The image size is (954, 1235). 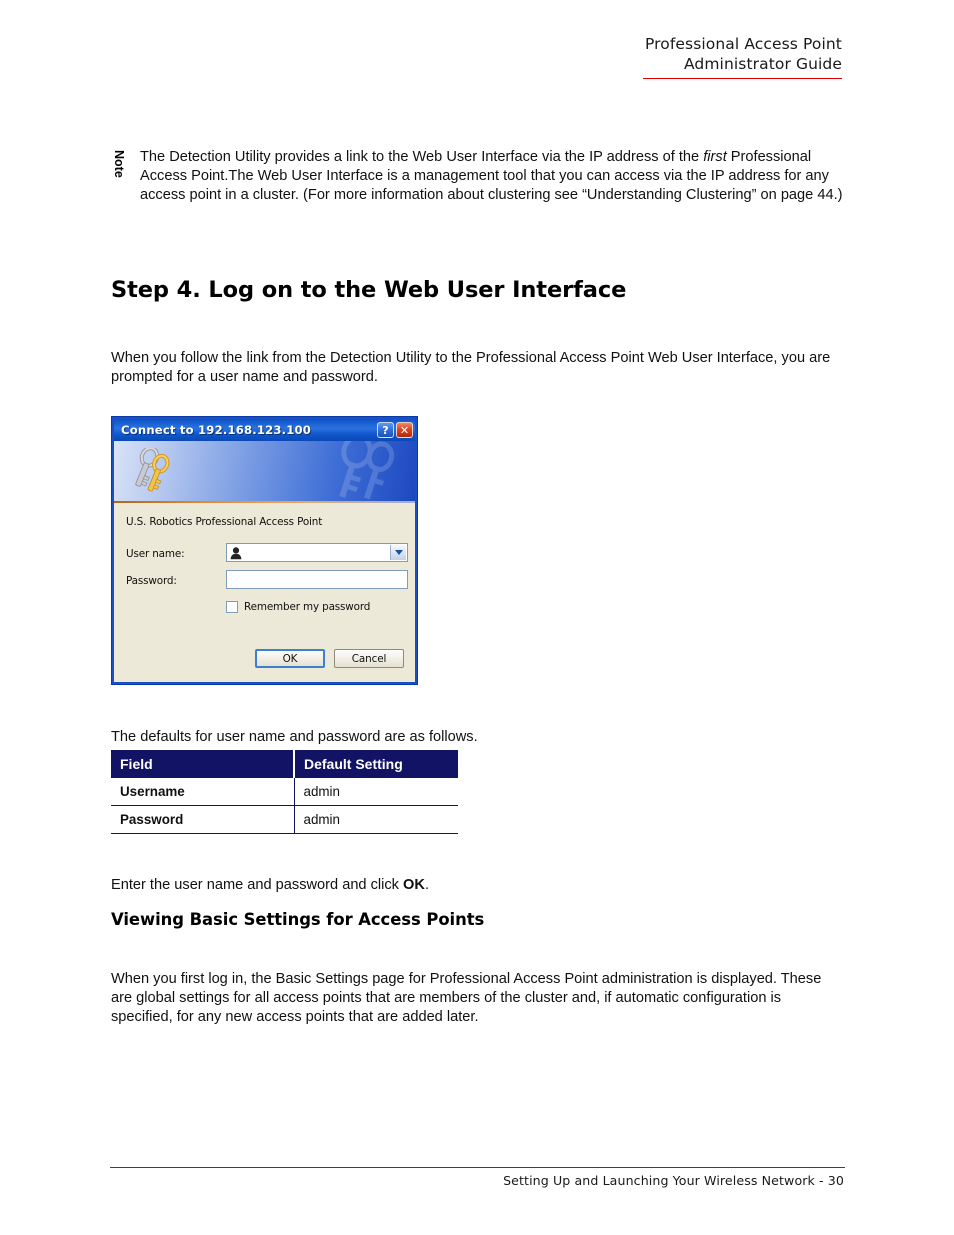 I want to click on ghost-keys-icon, so click(x=367, y=470).